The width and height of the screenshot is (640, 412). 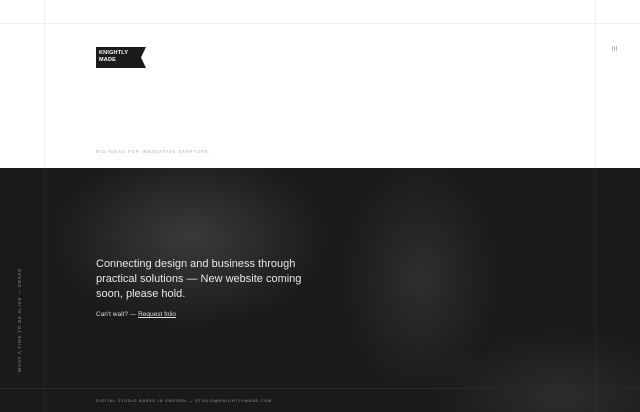 What do you see at coordinates (153, 151) in the screenshot?
I see `tagline: BIG IDEAS FOR INNOVATIVE STARTUPS.` at bounding box center [153, 151].